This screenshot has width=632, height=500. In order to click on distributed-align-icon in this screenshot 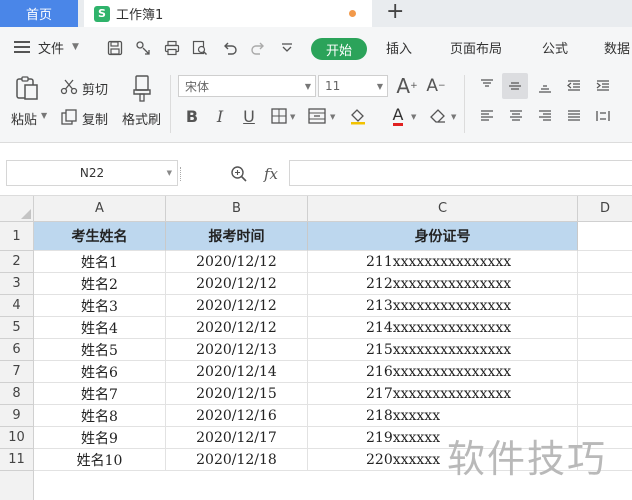, I will do `click(603, 116)`.